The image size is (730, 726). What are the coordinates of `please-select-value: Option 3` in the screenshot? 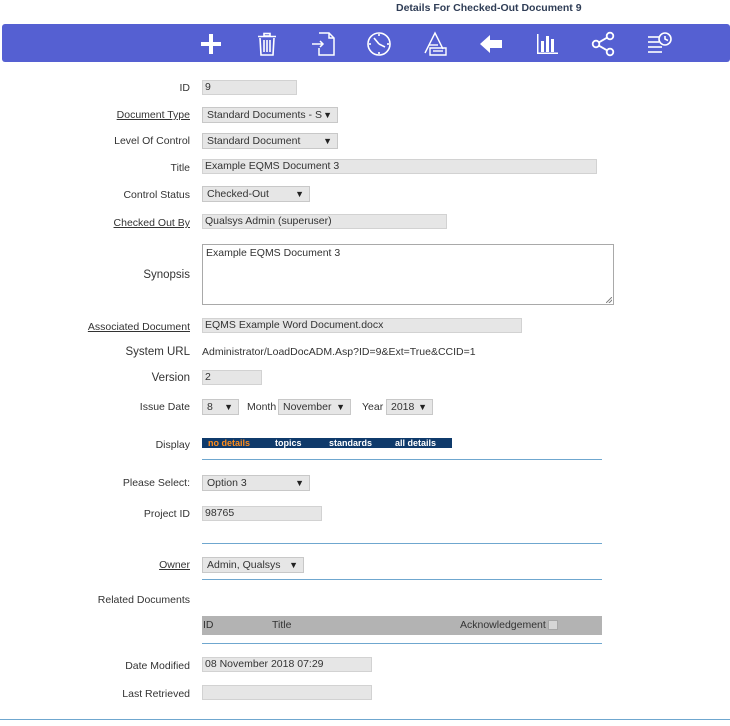 It's located at (227, 483).